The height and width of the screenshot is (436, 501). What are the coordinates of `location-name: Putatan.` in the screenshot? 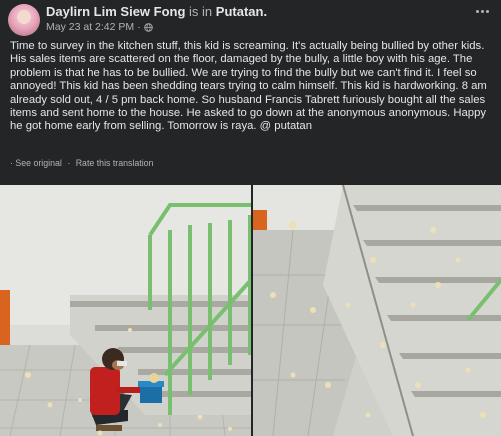 It's located at (241, 11).